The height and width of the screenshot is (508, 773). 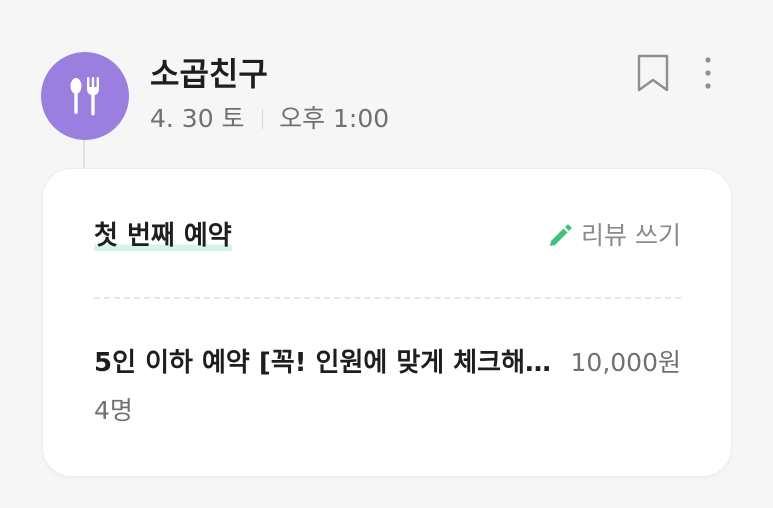 I want to click on bookmark-button, so click(x=653, y=73).